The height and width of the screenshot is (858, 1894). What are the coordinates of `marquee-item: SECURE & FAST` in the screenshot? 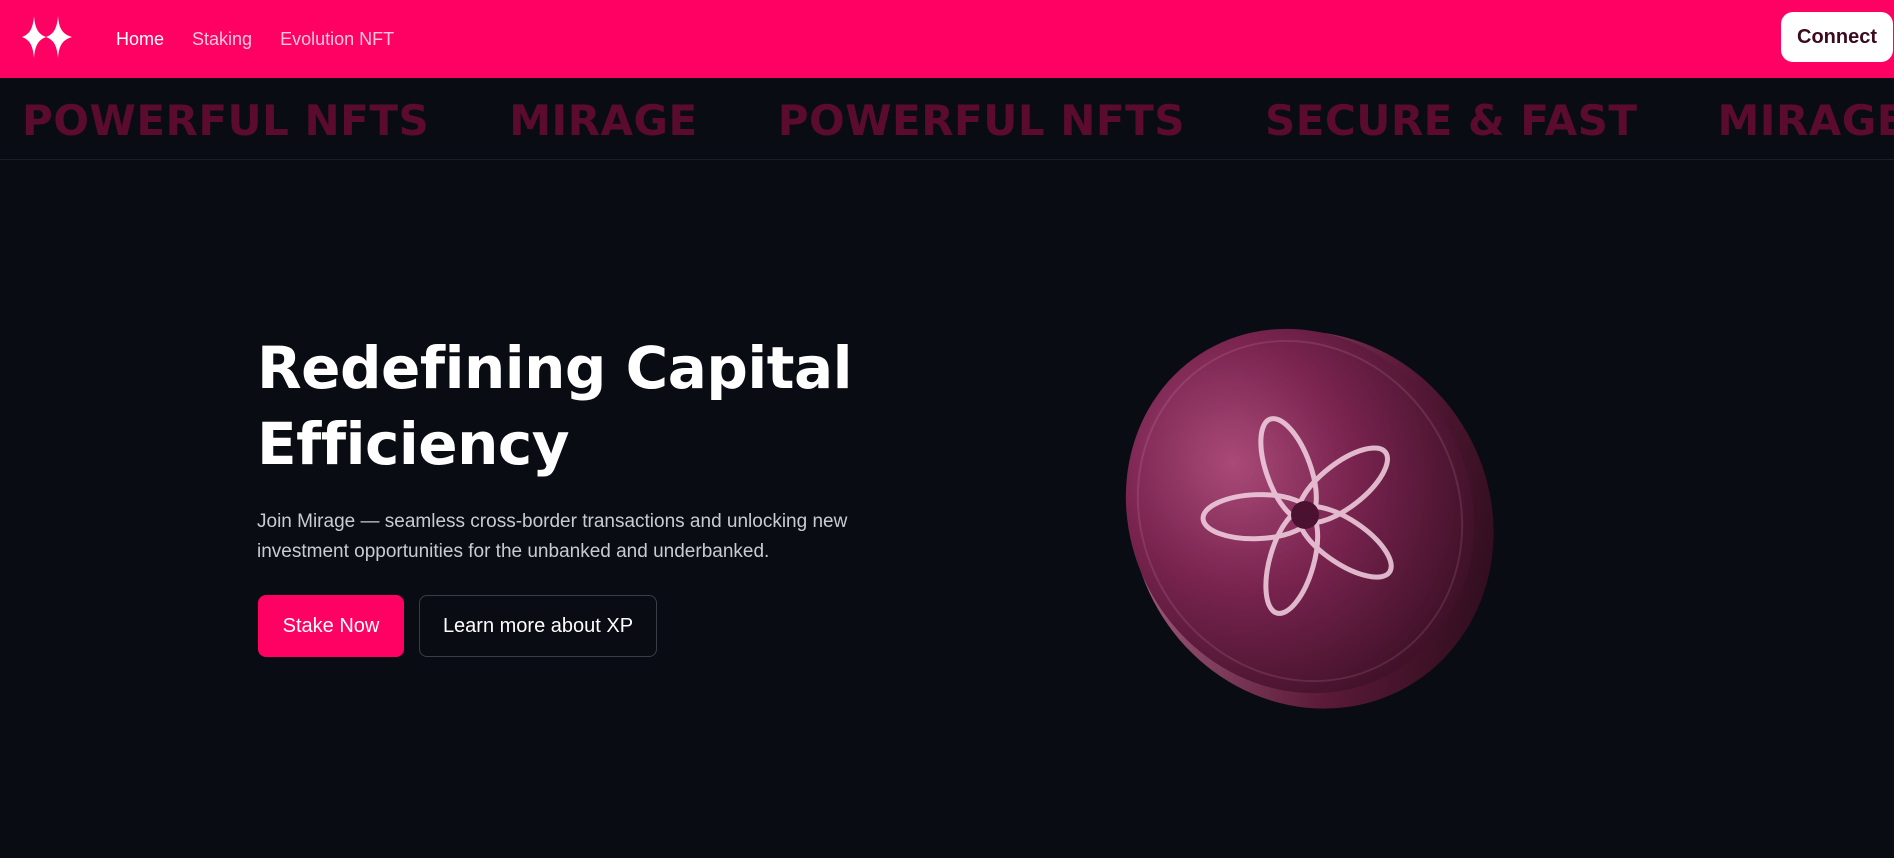 It's located at (1451, 120).